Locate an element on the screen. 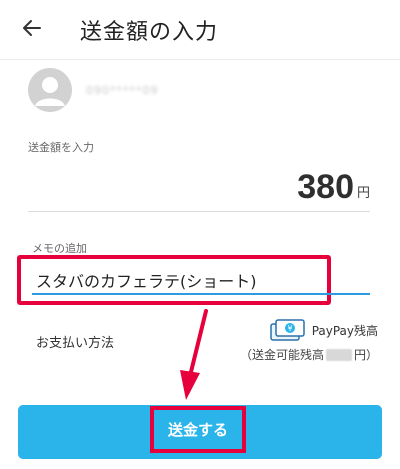 Image resolution: width=400 pixels, height=469 pixels. amount-label: 送金額を入力 is located at coordinates (61, 147).